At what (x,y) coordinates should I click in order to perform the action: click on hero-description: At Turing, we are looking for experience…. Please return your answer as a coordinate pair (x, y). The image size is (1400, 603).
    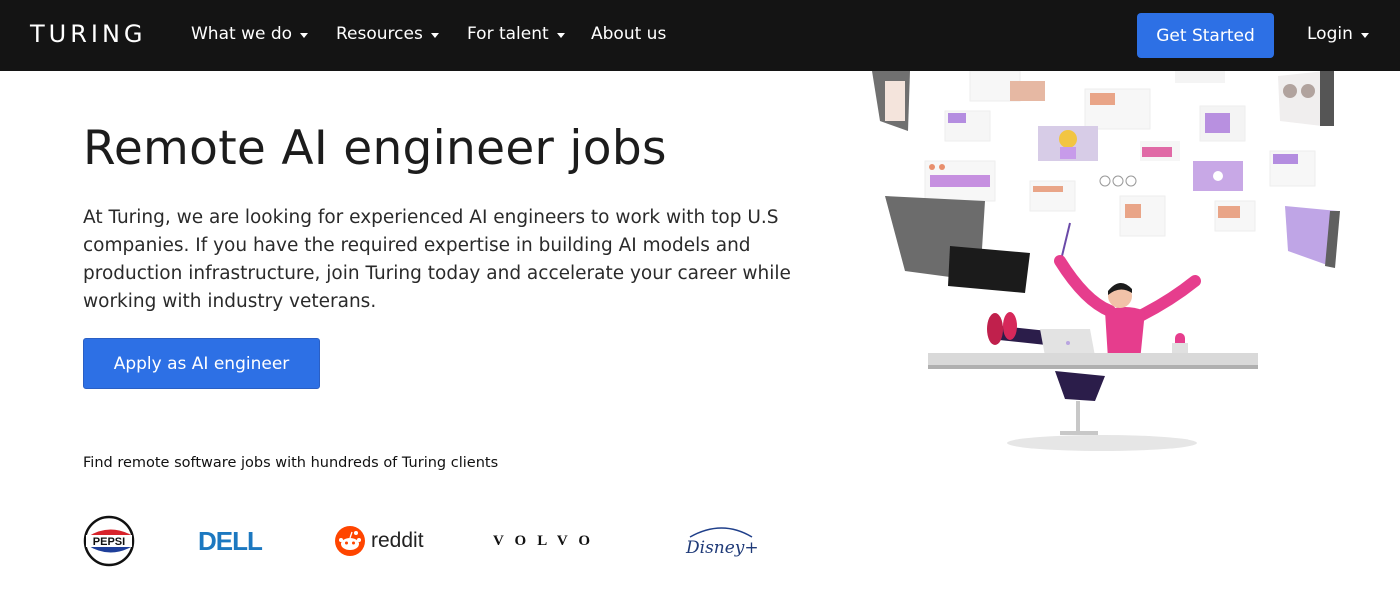
    Looking at the image, I should click on (437, 259).